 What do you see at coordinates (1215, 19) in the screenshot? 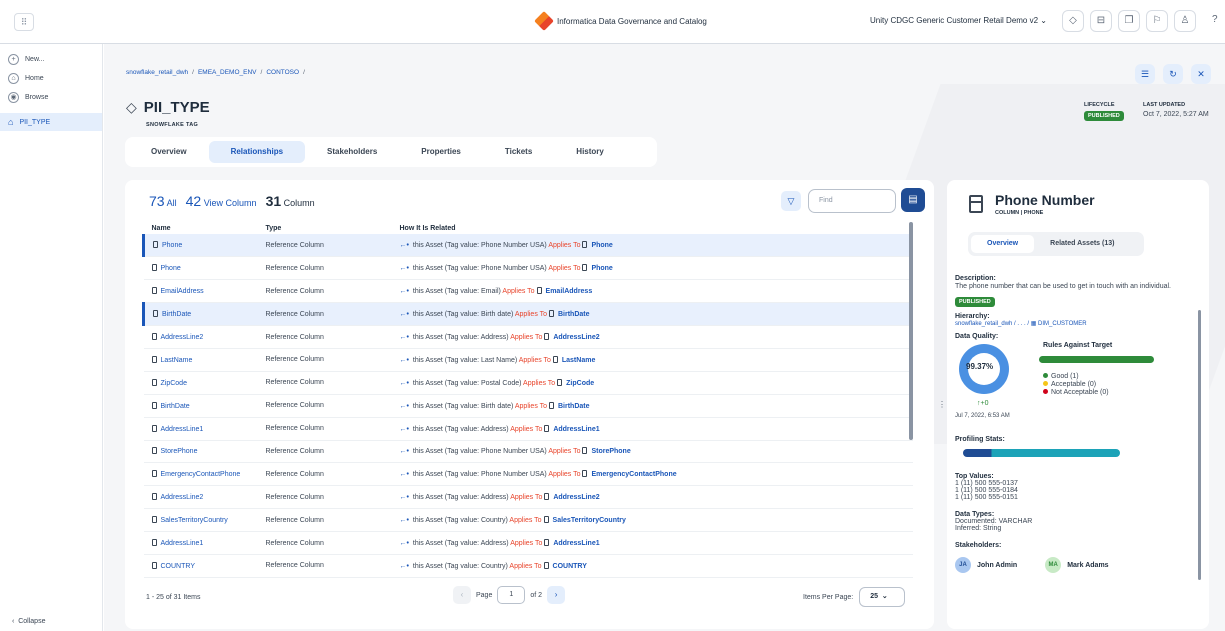
I see `help-icon: ?` at bounding box center [1215, 19].